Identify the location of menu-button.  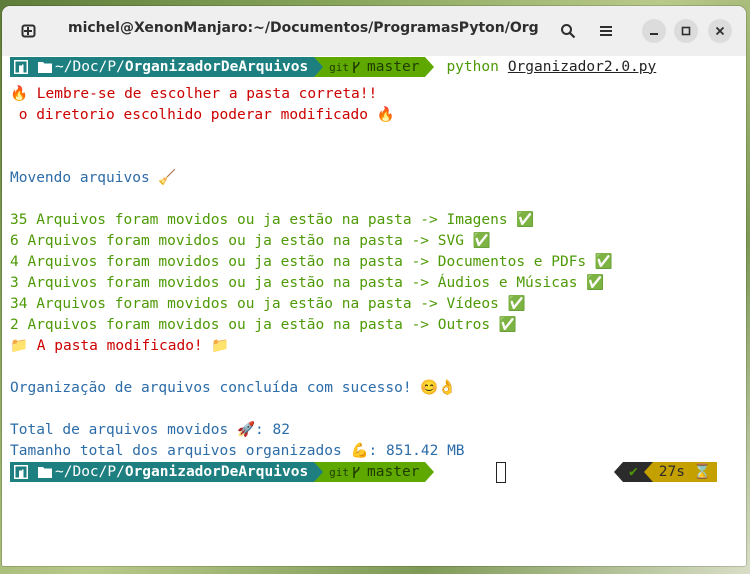
(606, 31).